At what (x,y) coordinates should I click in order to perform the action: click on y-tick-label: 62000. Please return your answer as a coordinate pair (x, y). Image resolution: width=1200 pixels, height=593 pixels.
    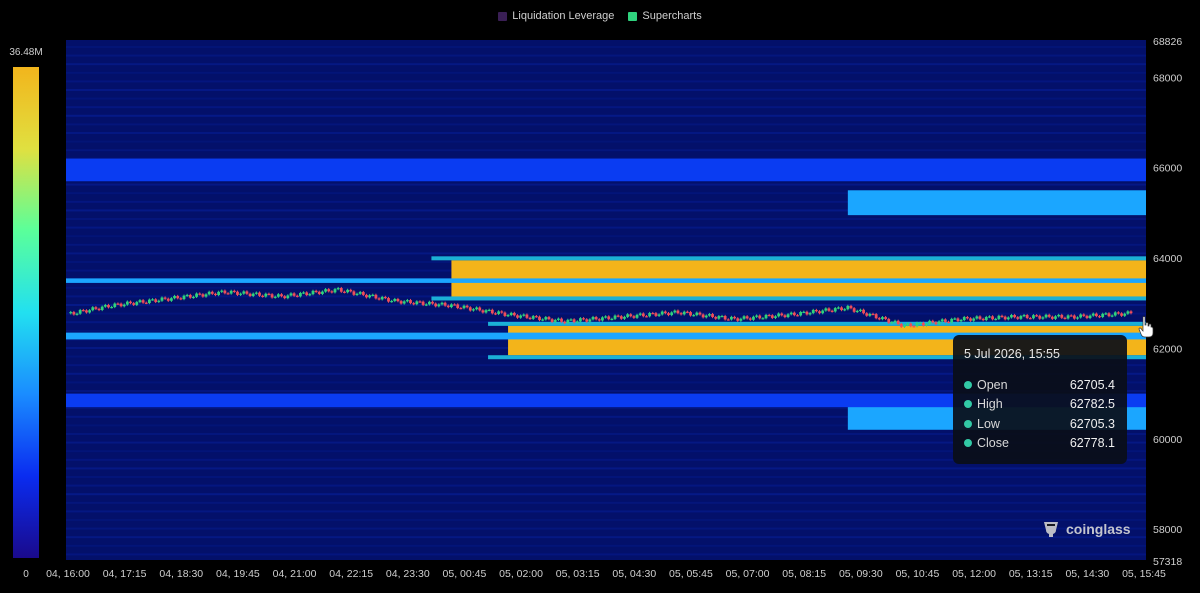
    Looking at the image, I should click on (1167, 349).